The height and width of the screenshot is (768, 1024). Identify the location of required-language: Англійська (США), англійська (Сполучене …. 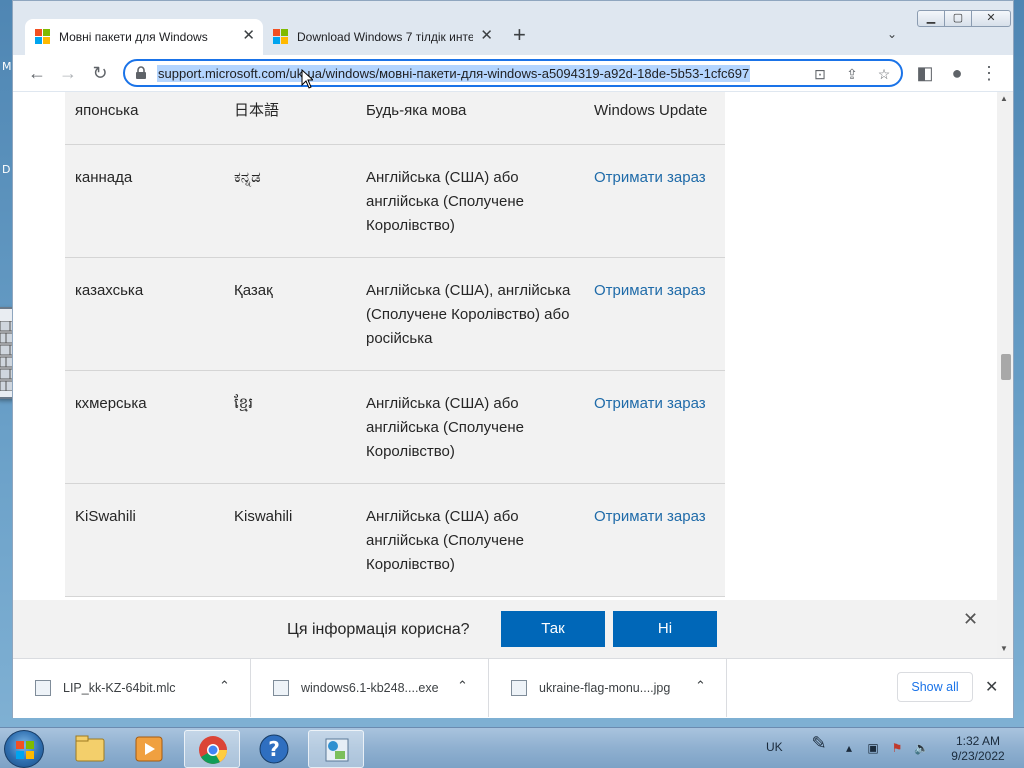
(470, 314).